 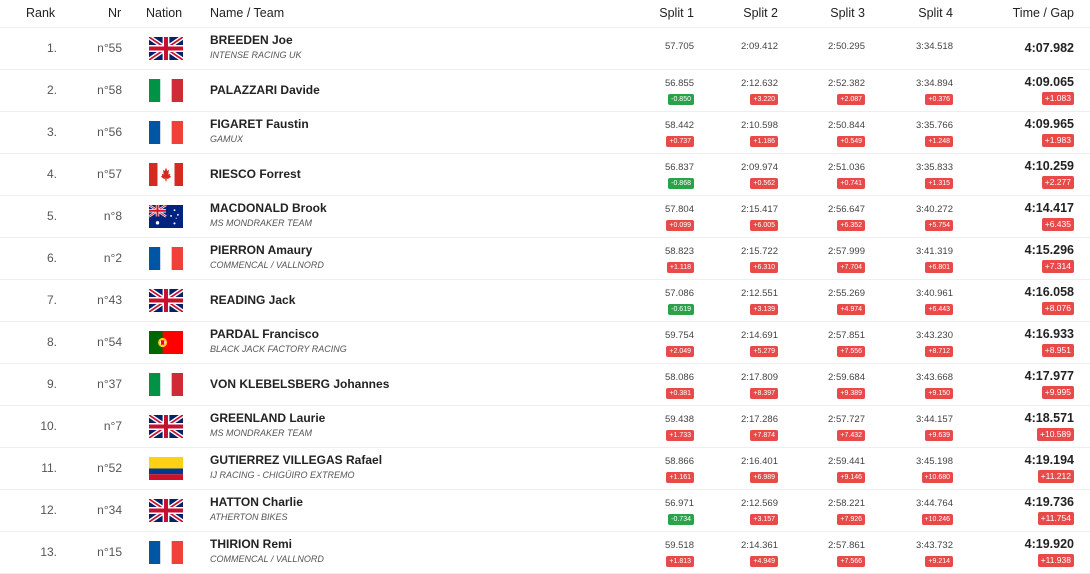 I want to click on finish-time: 4:10.259, so click(x=1049, y=166).